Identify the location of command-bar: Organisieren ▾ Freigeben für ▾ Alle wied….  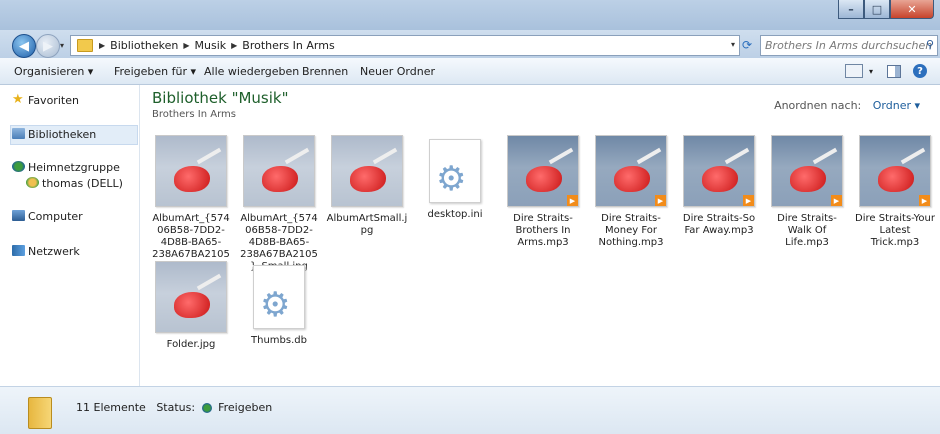
(470, 71).